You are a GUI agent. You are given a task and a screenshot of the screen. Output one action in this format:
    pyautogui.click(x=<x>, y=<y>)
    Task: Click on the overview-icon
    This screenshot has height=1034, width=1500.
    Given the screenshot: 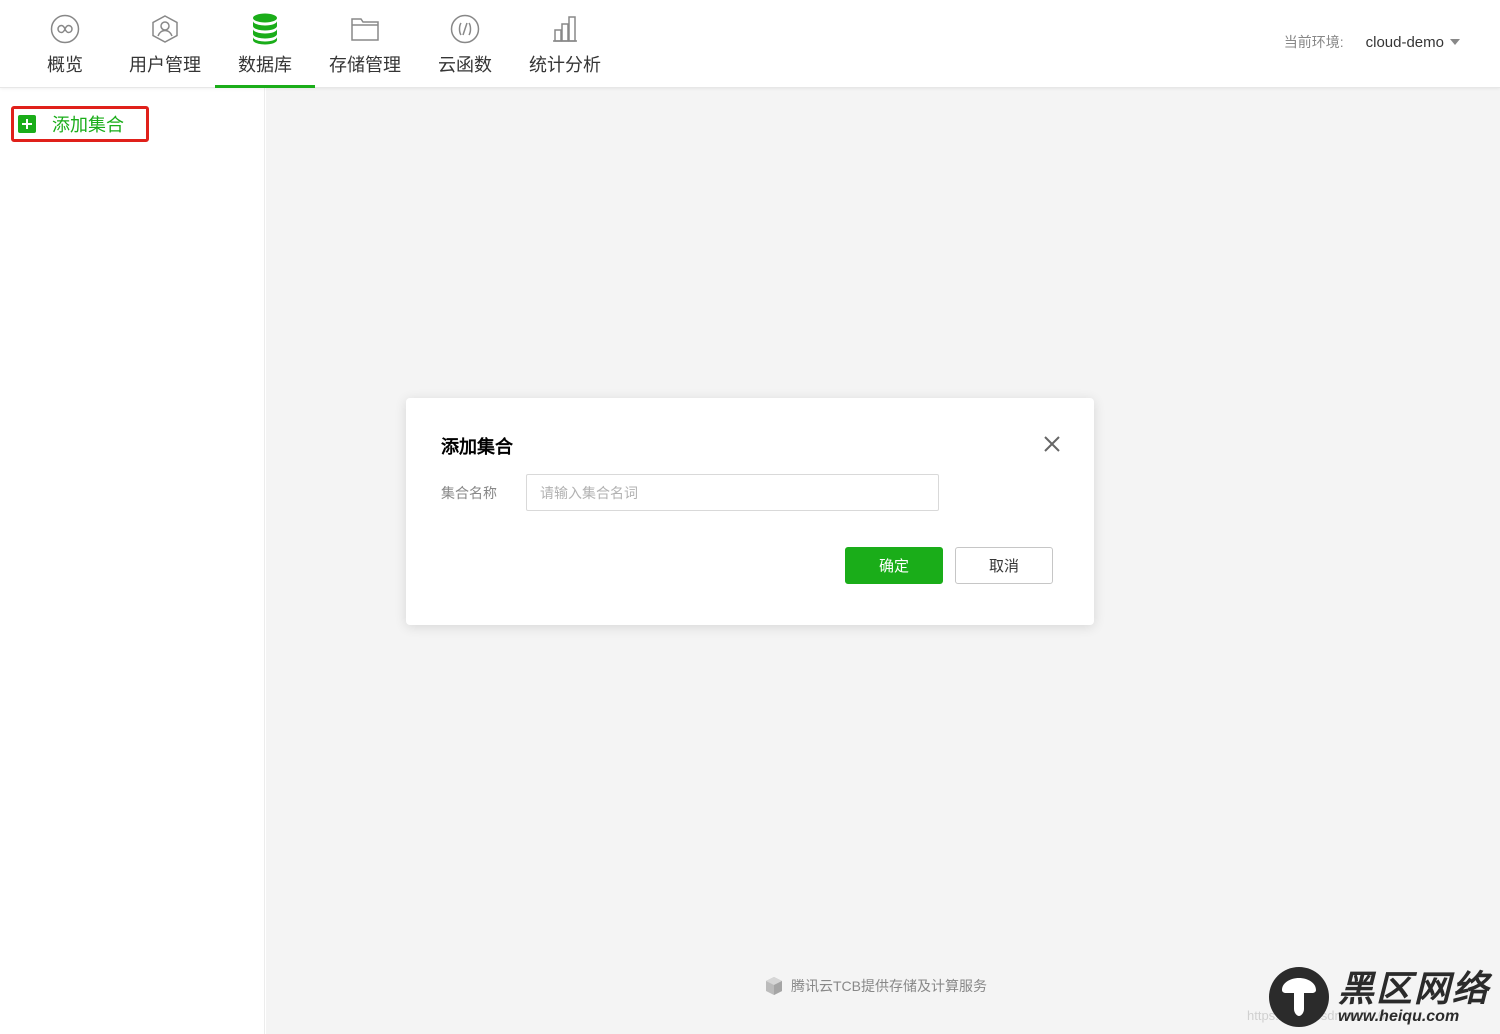 What is the action you would take?
    pyautogui.click(x=65, y=29)
    